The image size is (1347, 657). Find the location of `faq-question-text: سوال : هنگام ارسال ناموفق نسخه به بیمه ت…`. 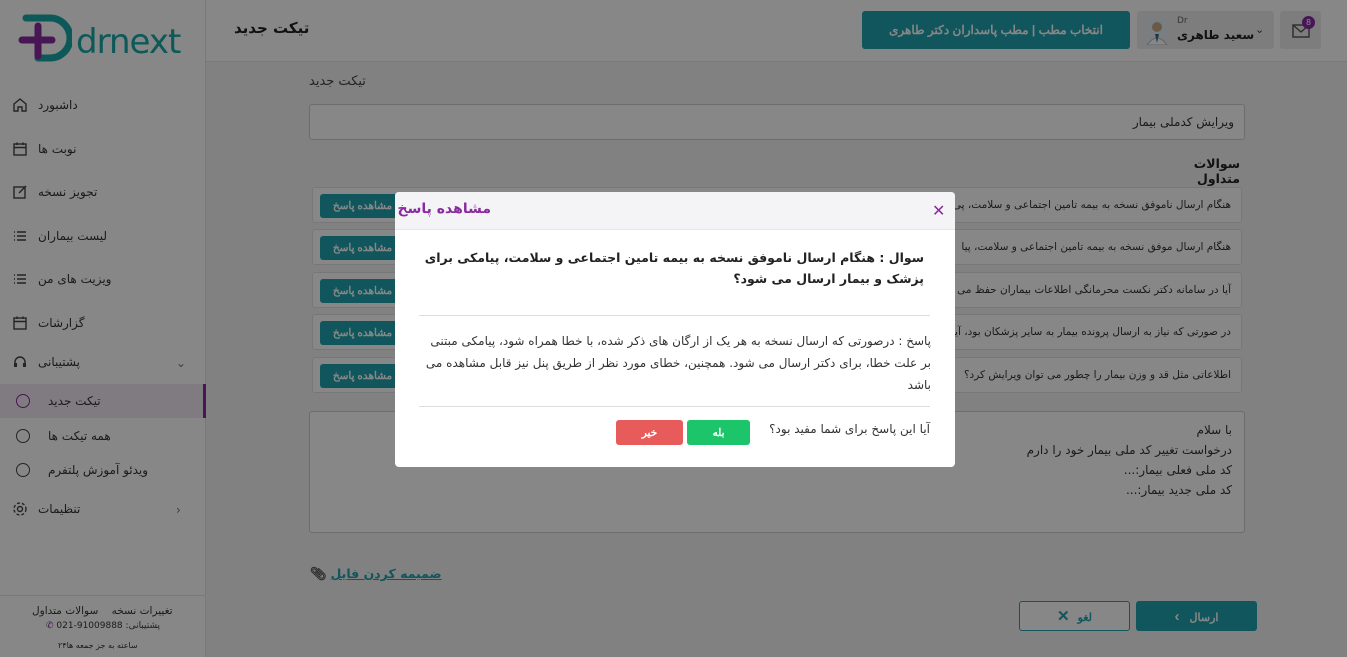

faq-question-text: سوال : هنگام ارسال ناموفق نسخه به بیمه ت… is located at coordinates (674, 268).